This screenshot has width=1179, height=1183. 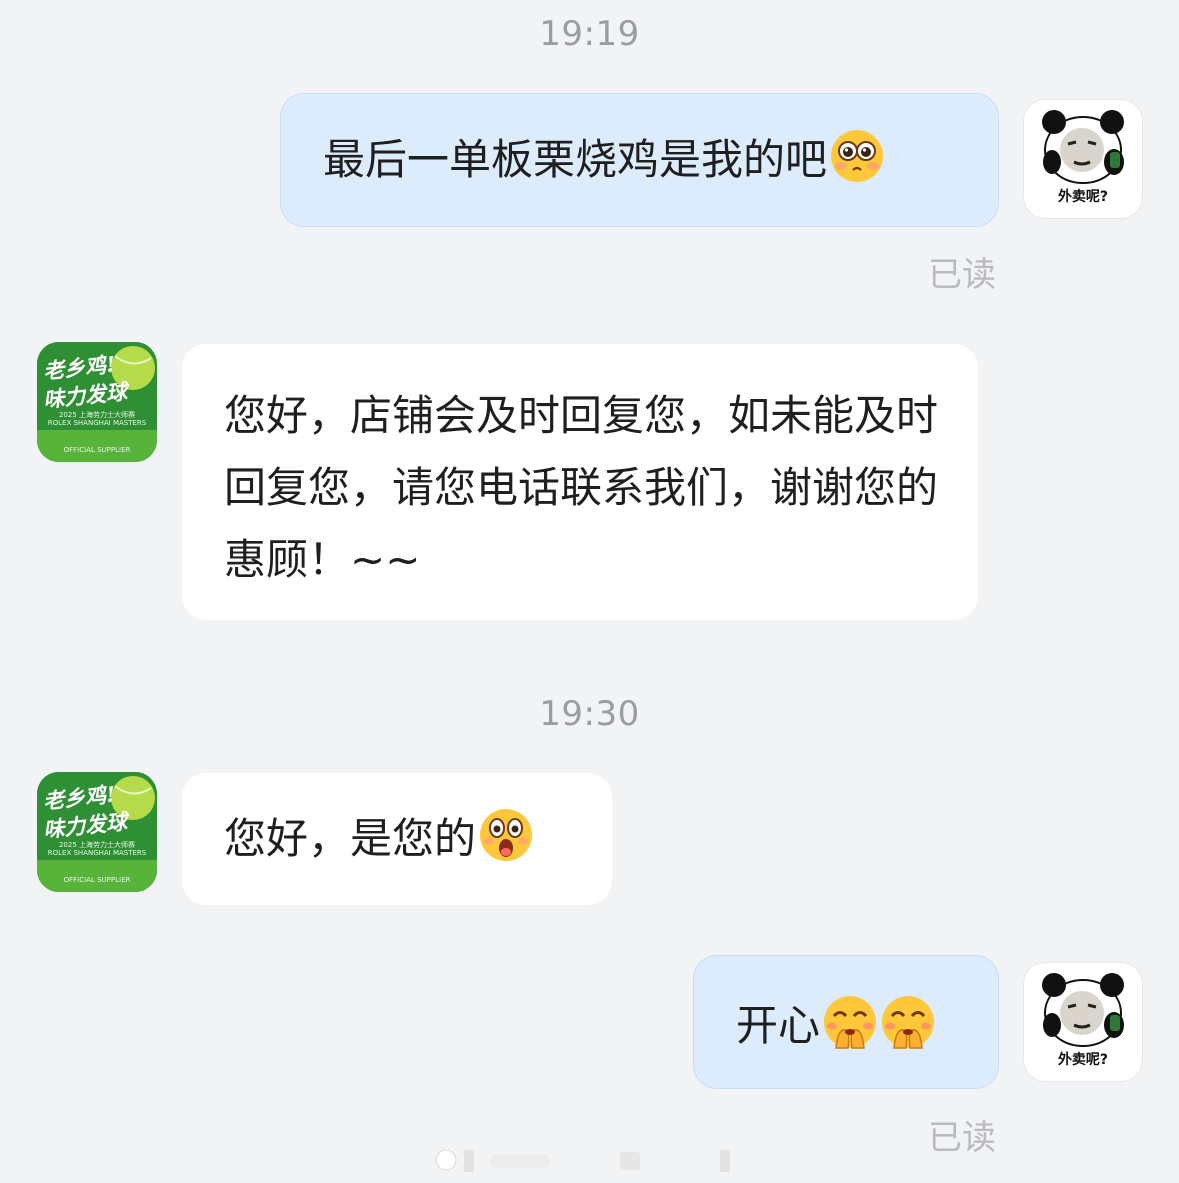 I want to click on timestamp: 19:19, so click(x=589, y=34).